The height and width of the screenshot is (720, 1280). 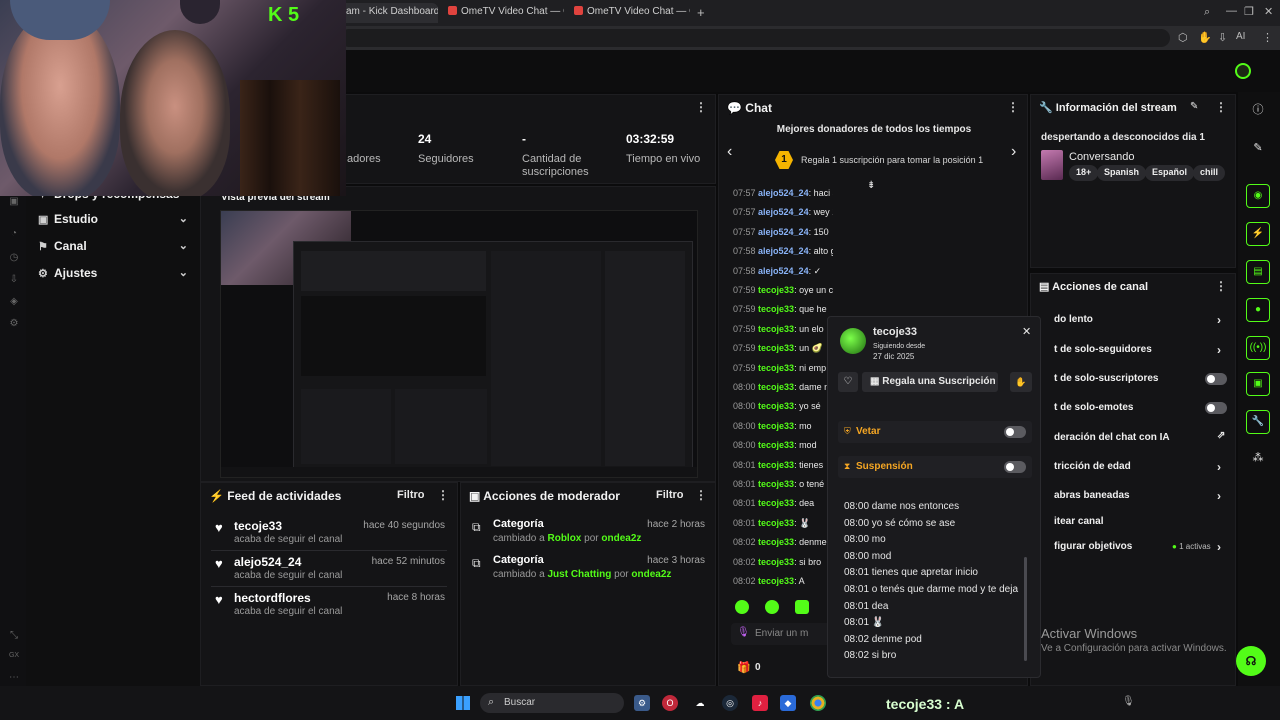 I want to click on url-field, so click(x=755, y=38).